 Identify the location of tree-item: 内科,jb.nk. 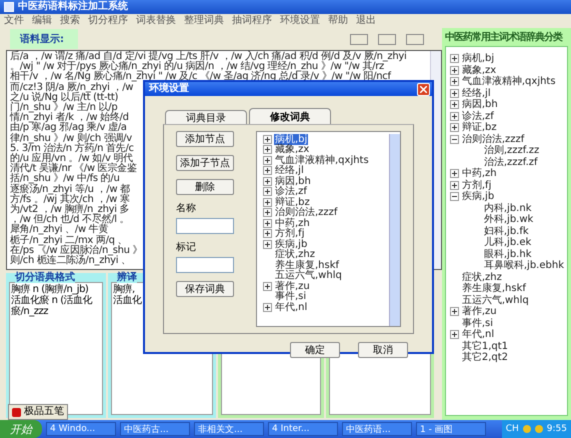
(507, 208).